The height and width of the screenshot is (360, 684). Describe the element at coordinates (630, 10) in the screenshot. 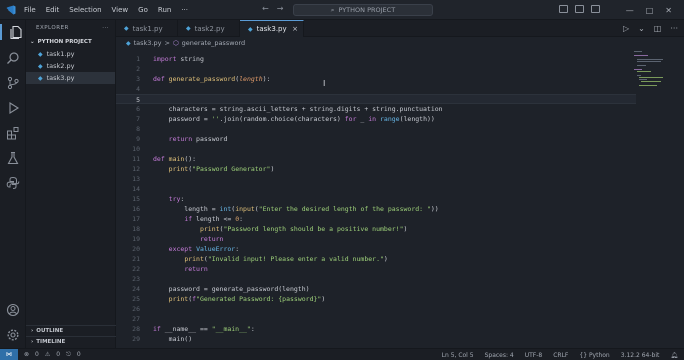

I see `minimize-icon: —` at that location.